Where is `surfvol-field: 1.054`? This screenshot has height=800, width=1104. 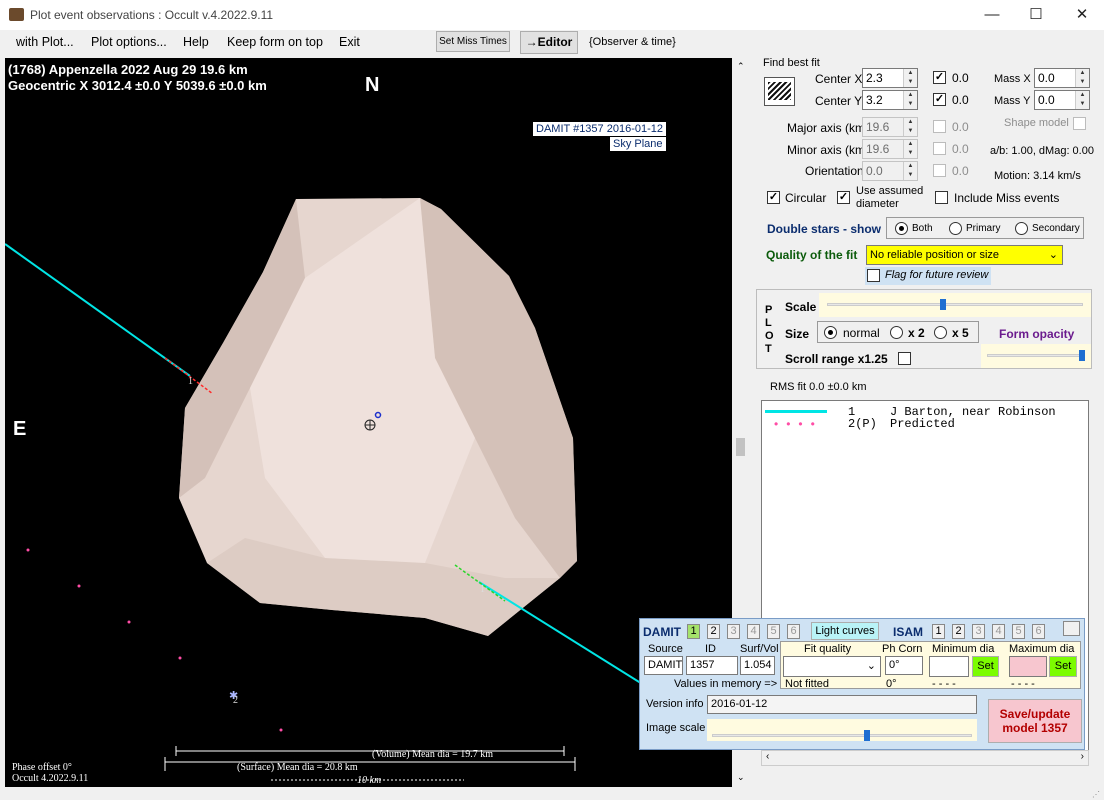
surfvol-field: 1.054 is located at coordinates (757, 665).